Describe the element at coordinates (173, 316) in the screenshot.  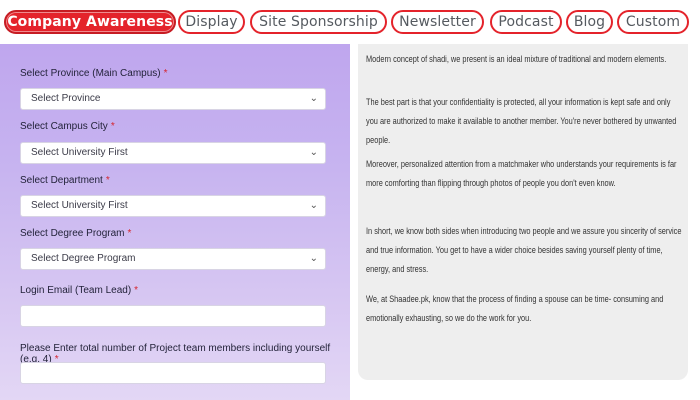
I see `login-email-input` at that location.